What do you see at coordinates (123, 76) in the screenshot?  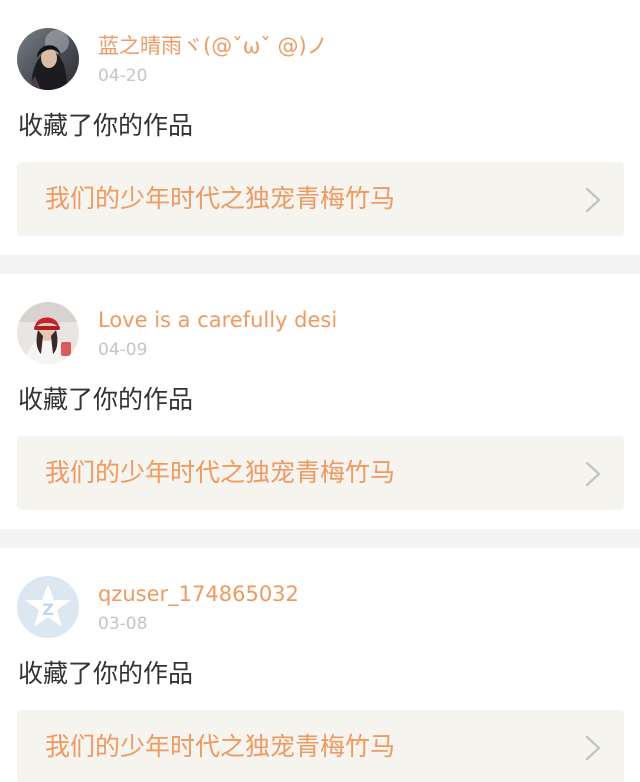 I see `timestamp: 04-20` at bounding box center [123, 76].